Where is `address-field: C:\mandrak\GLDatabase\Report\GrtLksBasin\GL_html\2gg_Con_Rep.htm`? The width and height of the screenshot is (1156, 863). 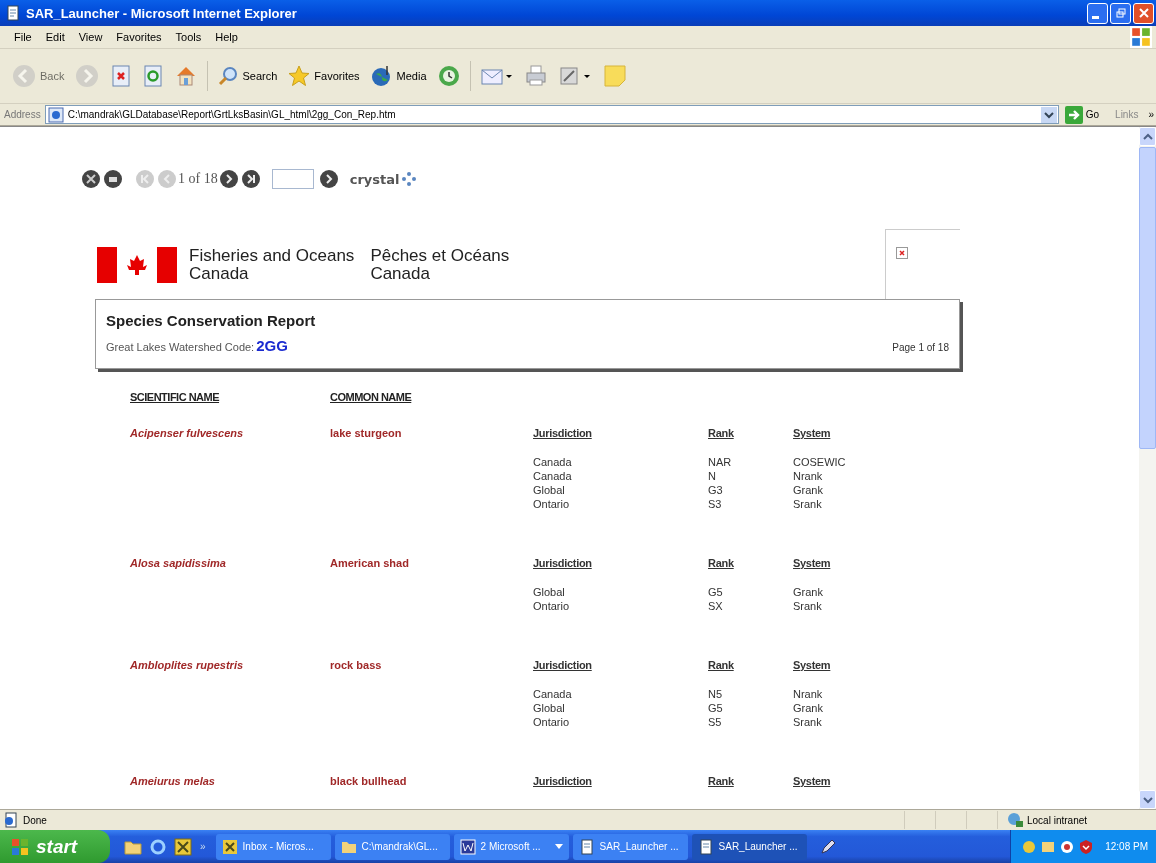 address-field: C:\mandrak\GLDatabase\Report\GrtLksBasin\GL_html\2gg_Con_Rep.htm is located at coordinates (551, 114).